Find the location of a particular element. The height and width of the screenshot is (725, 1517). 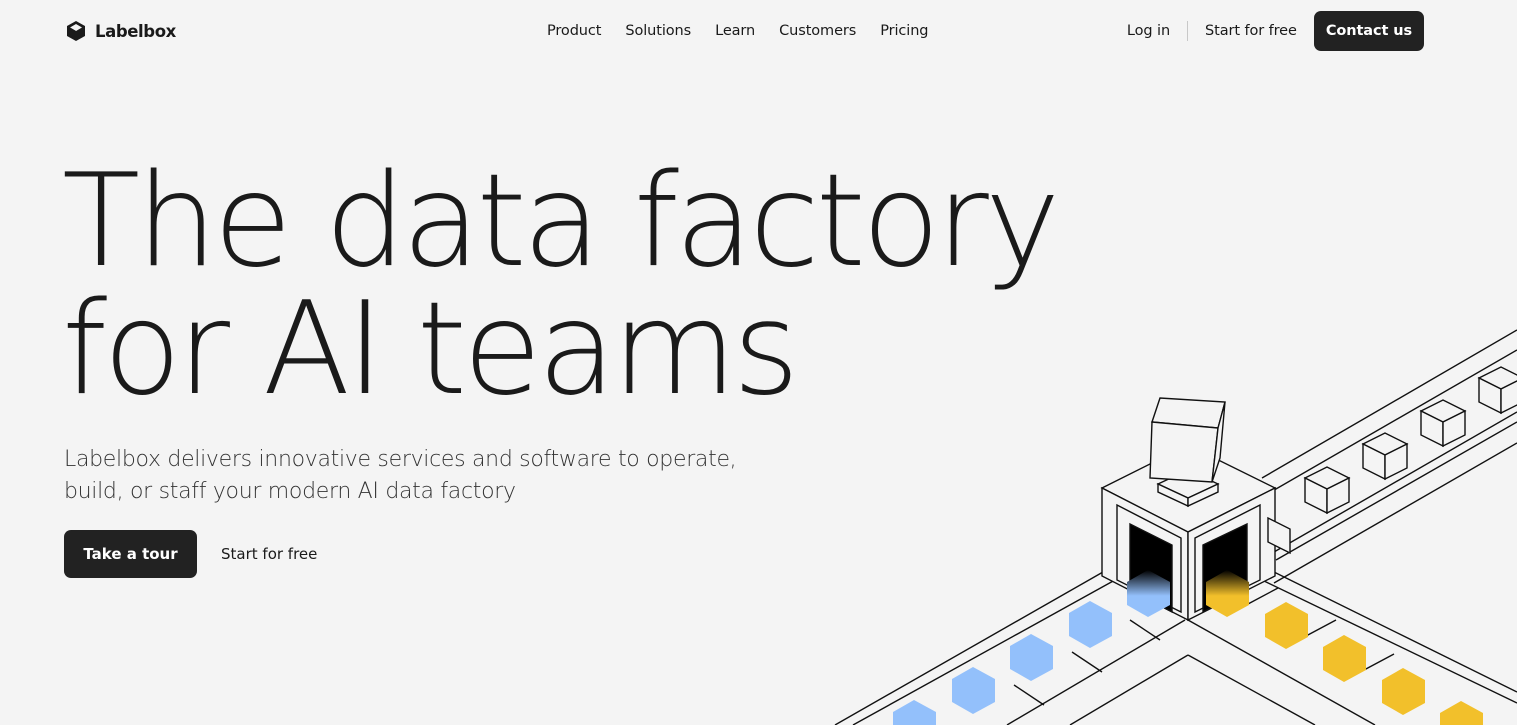

yellow-hexagons is located at coordinates (1344, 647).